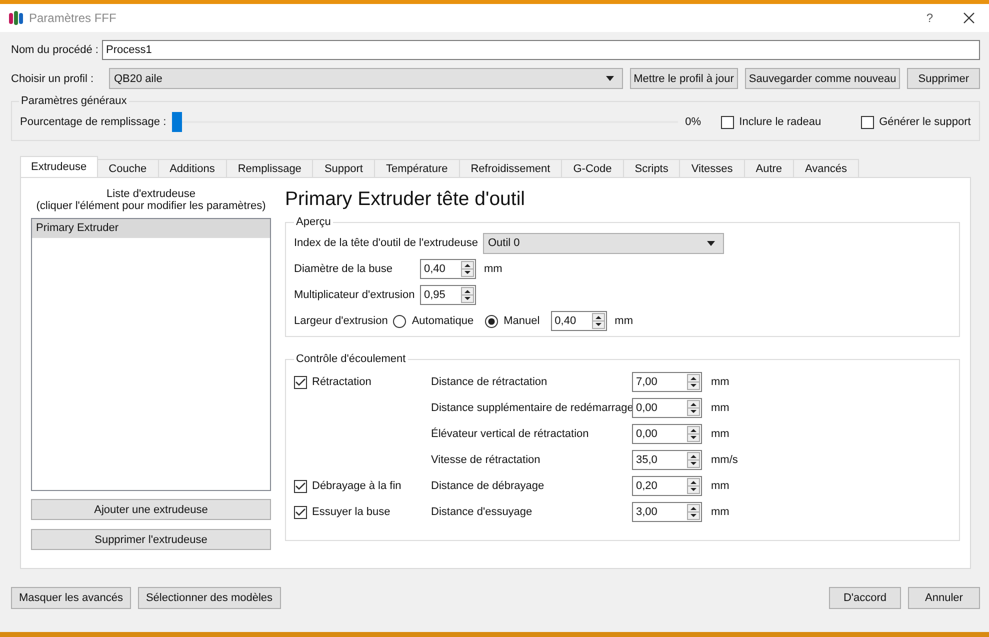 Image resolution: width=989 pixels, height=637 pixels. Describe the element at coordinates (482, 512) in the screenshot. I see `field-label: Distance d'essuyage` at that location.